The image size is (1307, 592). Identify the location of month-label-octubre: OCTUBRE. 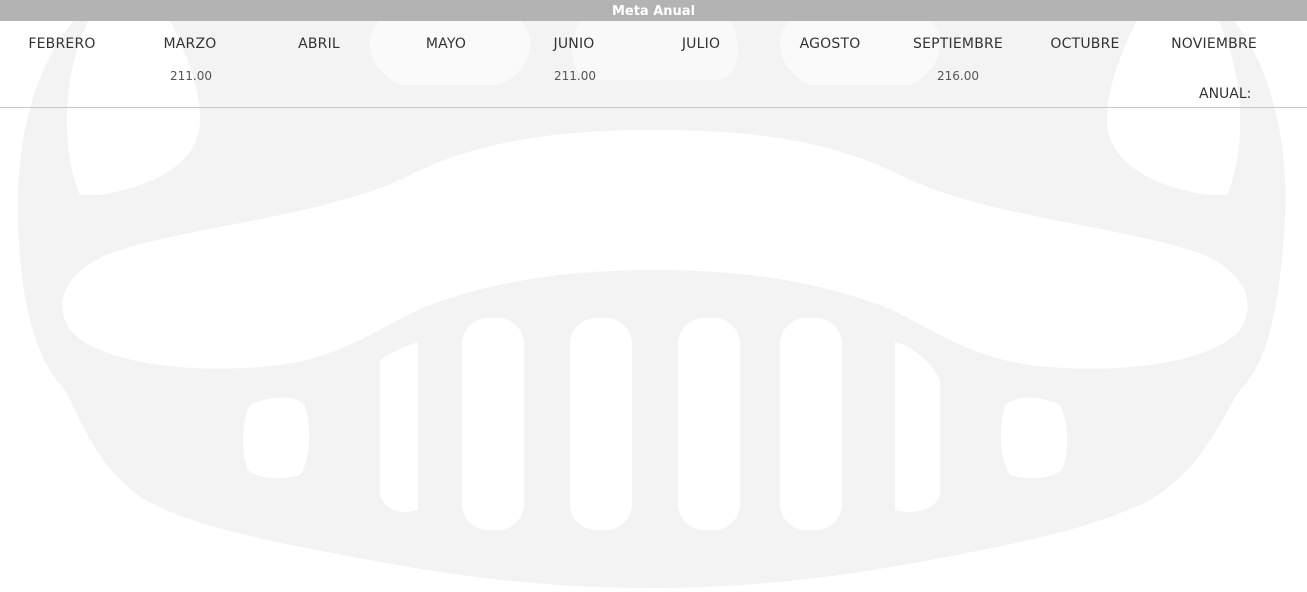
(1085, 44).